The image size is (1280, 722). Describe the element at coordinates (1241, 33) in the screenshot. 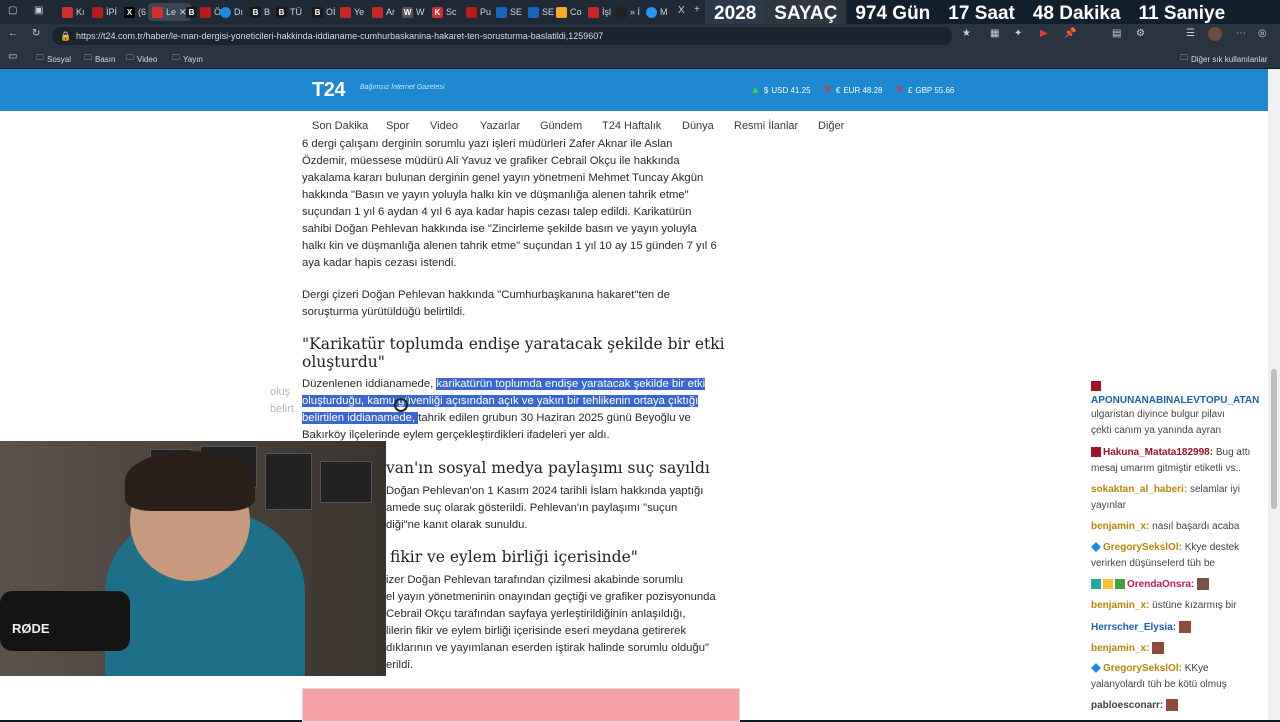

I see `more-icon: ⋯` at that location.